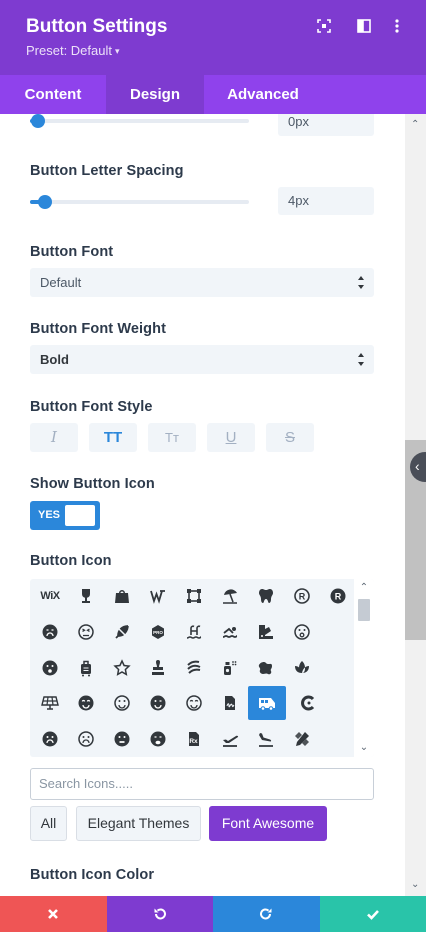  Describe the element at coordinates (45, 202) in the screenshot. I see `letter-spacing-handle` at that location.